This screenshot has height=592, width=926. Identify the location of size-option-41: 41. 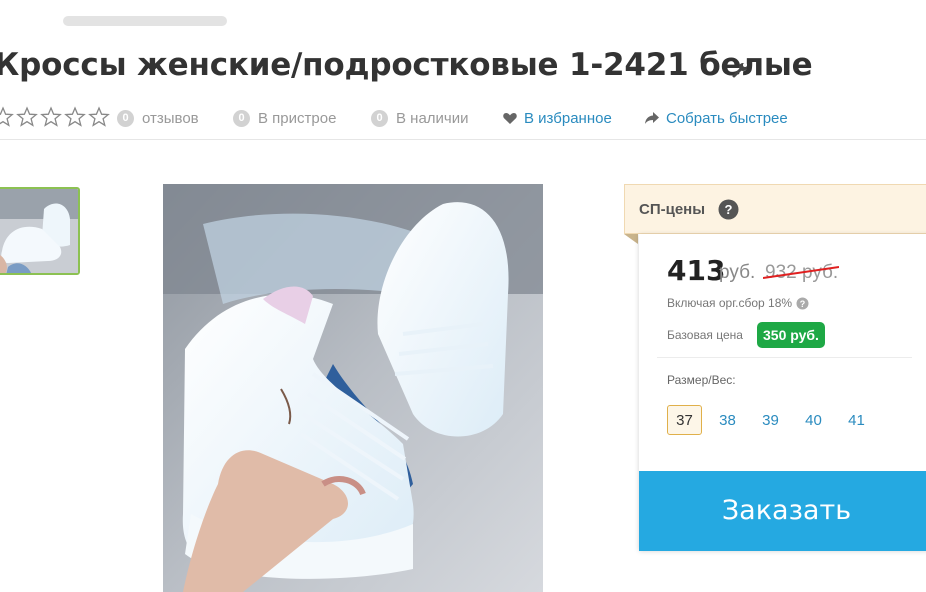
(856, 420).